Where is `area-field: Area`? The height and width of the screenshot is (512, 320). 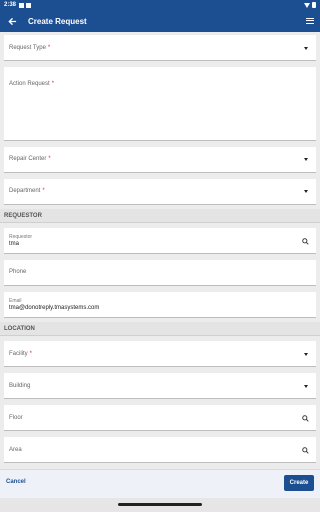
area-field: Area is located at coordinates (160, 450).